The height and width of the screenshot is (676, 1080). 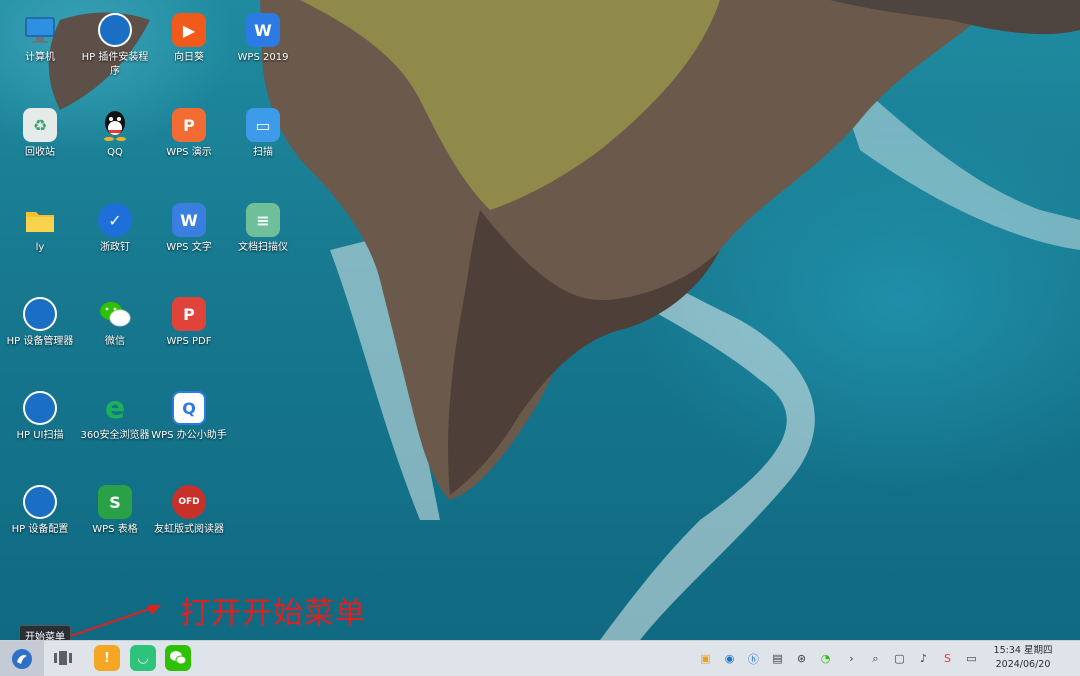 What do you see at coordinates (115, 341) in the screenshot?
I see `desktop-icon-label: 微信` at bounding box center [115, 341].